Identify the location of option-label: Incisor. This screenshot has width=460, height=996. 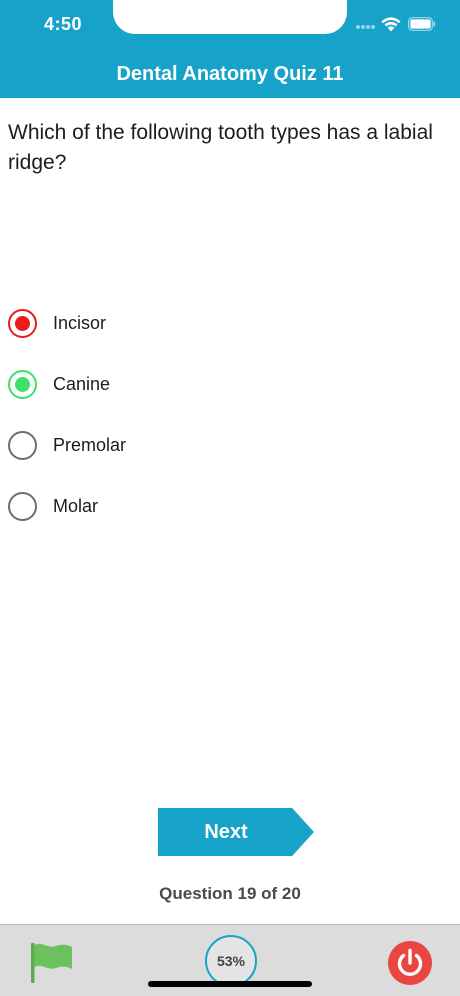
(80, 322).